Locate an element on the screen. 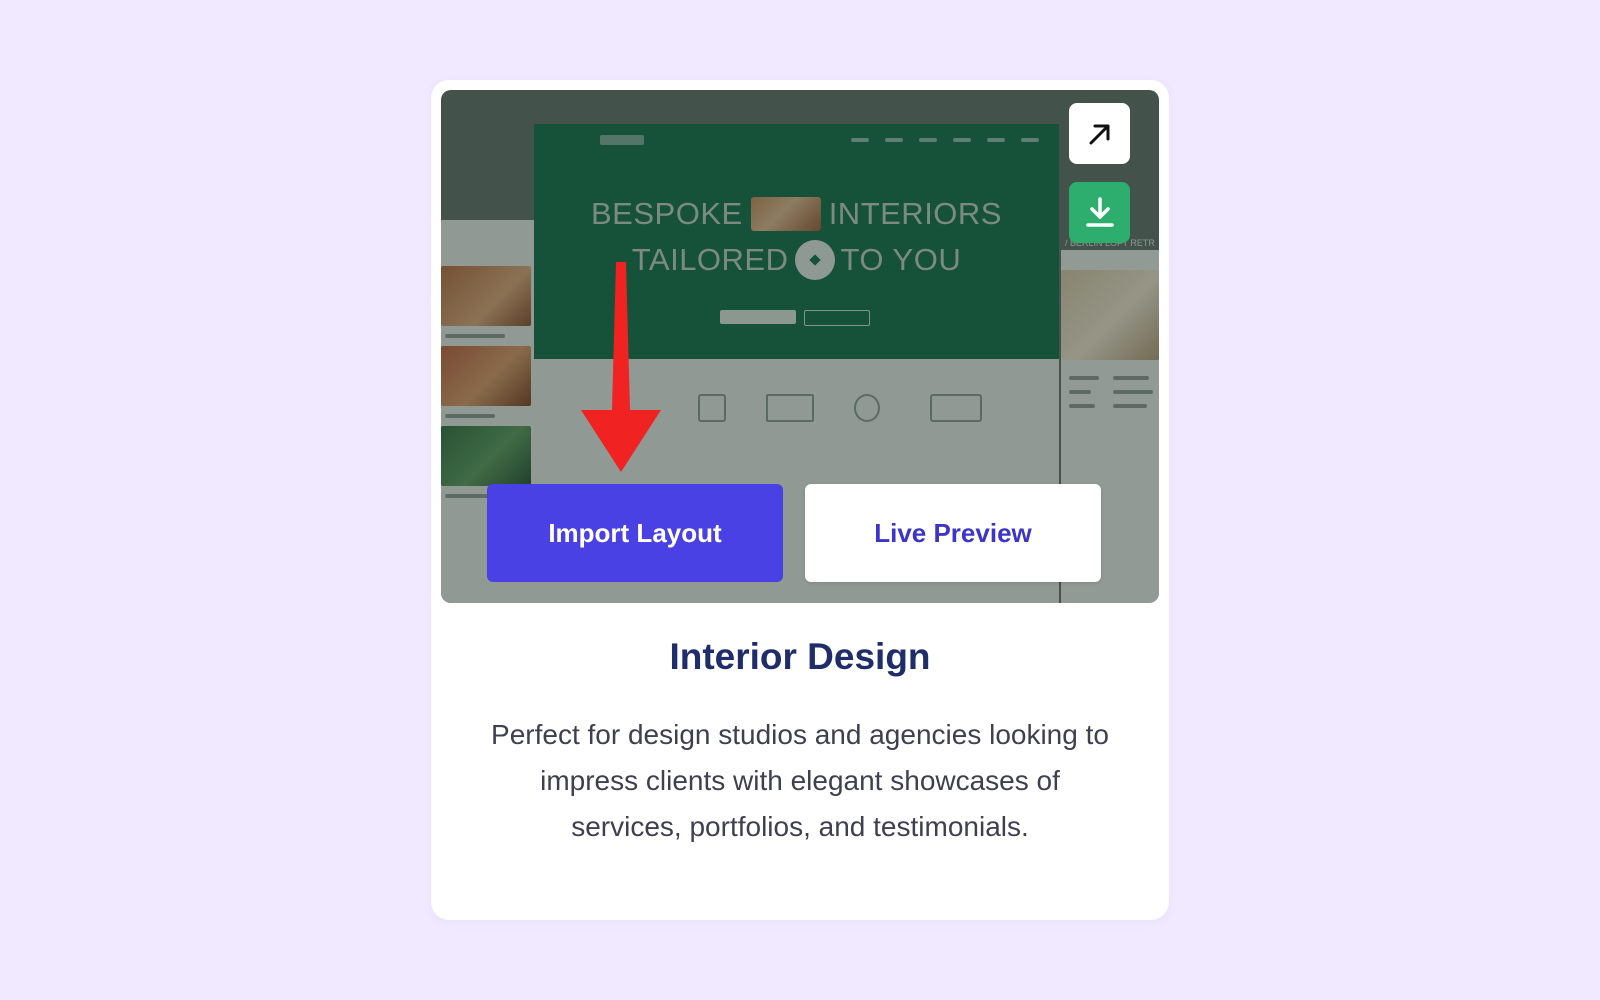 This screenshot has width=1600, height=1000. annotation-arrow-icon is located at coordinates (621, 367).